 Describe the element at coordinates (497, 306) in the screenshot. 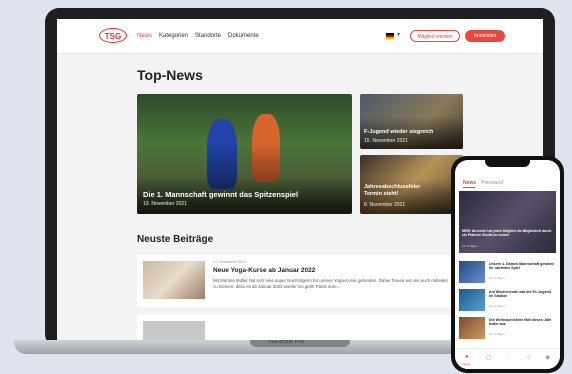

I see `phone-item-time: vor 3 Tagen` at that location.